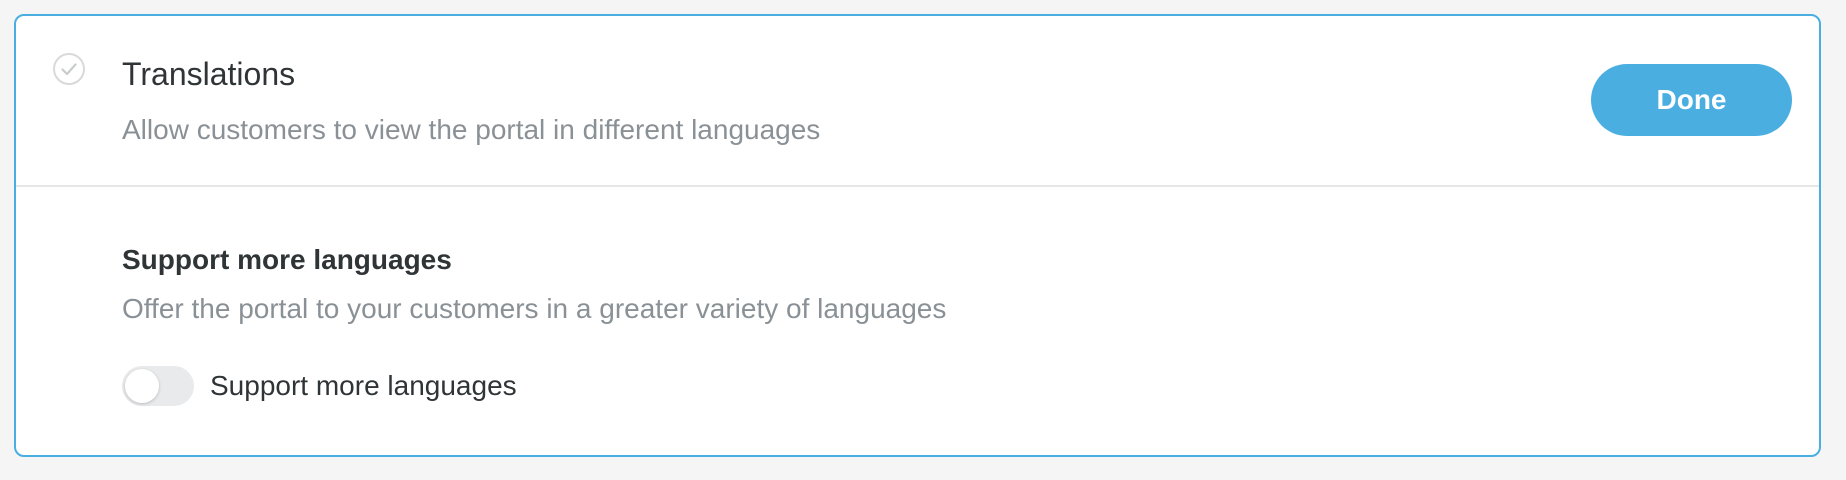  What do you see at coordinates (69, 69) in the screenshot?
I see `check-circle-icon` at bounding box center [69, 69].